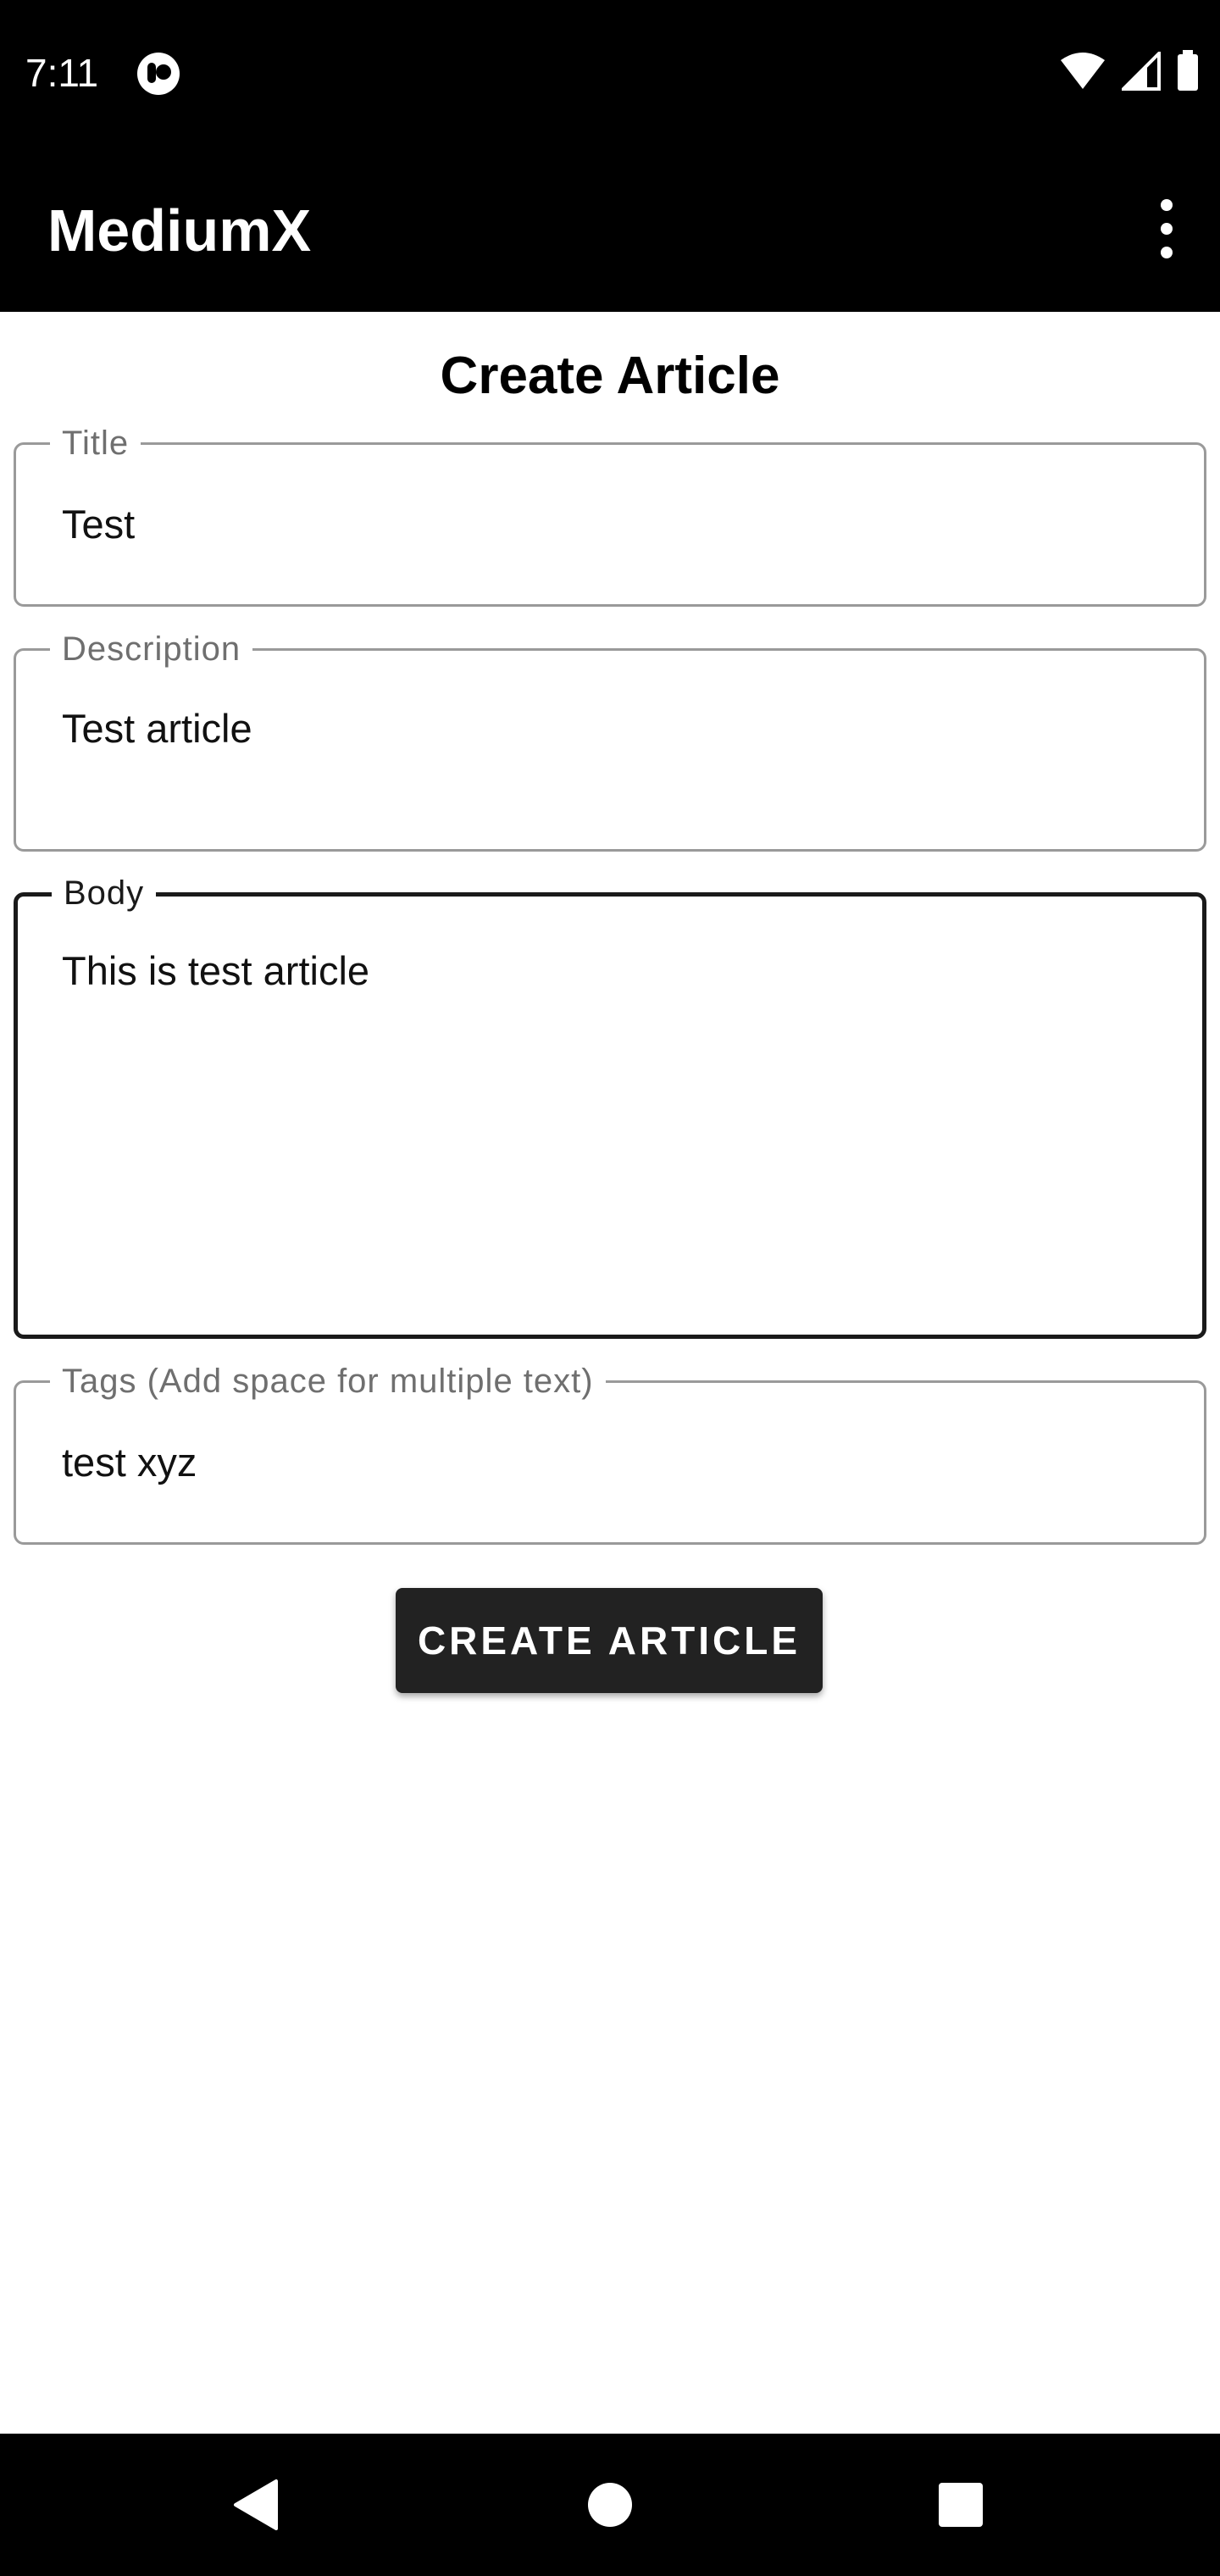 The width and height of the screenshot is (1220, 2576). What do you see at coordinates (610, 73) in the screenshot?
I see `status-bar: 7:11` at bounding box center [610, 73].